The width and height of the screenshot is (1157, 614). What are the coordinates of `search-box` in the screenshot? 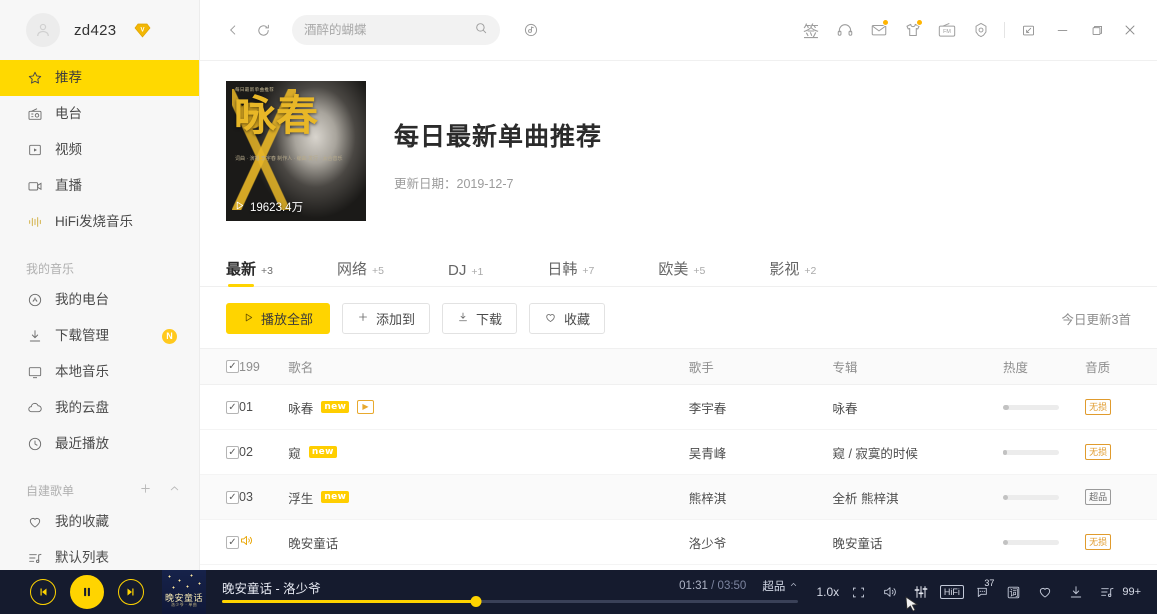 It's located at (396, 30).